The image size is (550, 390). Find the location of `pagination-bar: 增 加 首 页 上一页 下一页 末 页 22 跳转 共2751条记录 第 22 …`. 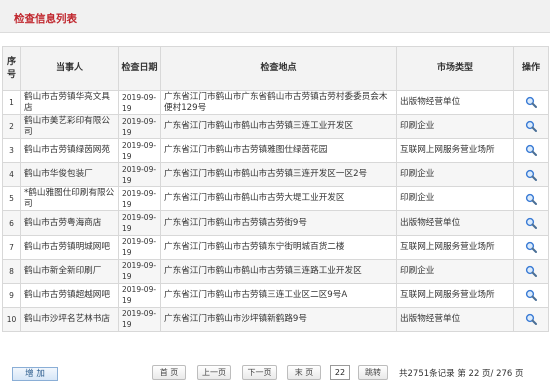

pagination-bar: 增 加 首 页 上一页 下一页 末 页 22 跳转 共2751条记录 第 22 … is located at coordinates (275, 373).